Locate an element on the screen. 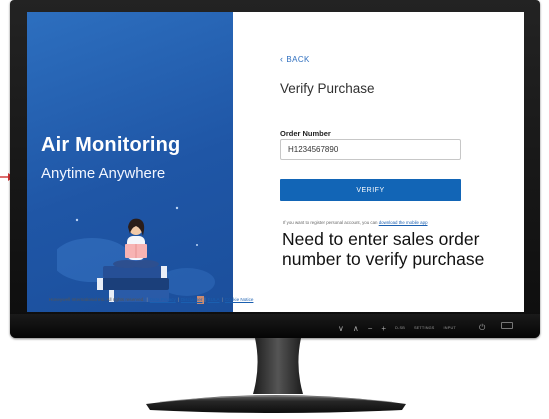  cookie-notice-link: Cookie Notice is located at coordinates (239, 299).